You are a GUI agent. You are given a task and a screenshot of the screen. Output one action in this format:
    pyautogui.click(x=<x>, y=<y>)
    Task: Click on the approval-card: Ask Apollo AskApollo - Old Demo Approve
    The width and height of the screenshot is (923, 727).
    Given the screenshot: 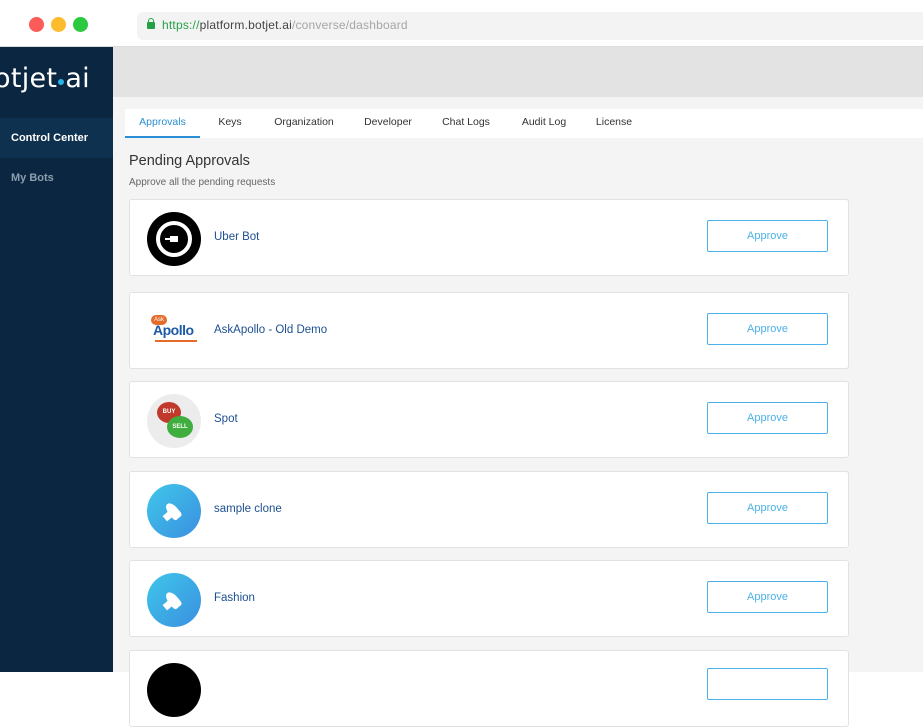 What is the action you would take?
    pyautogui.click(x=489, y=330)
    